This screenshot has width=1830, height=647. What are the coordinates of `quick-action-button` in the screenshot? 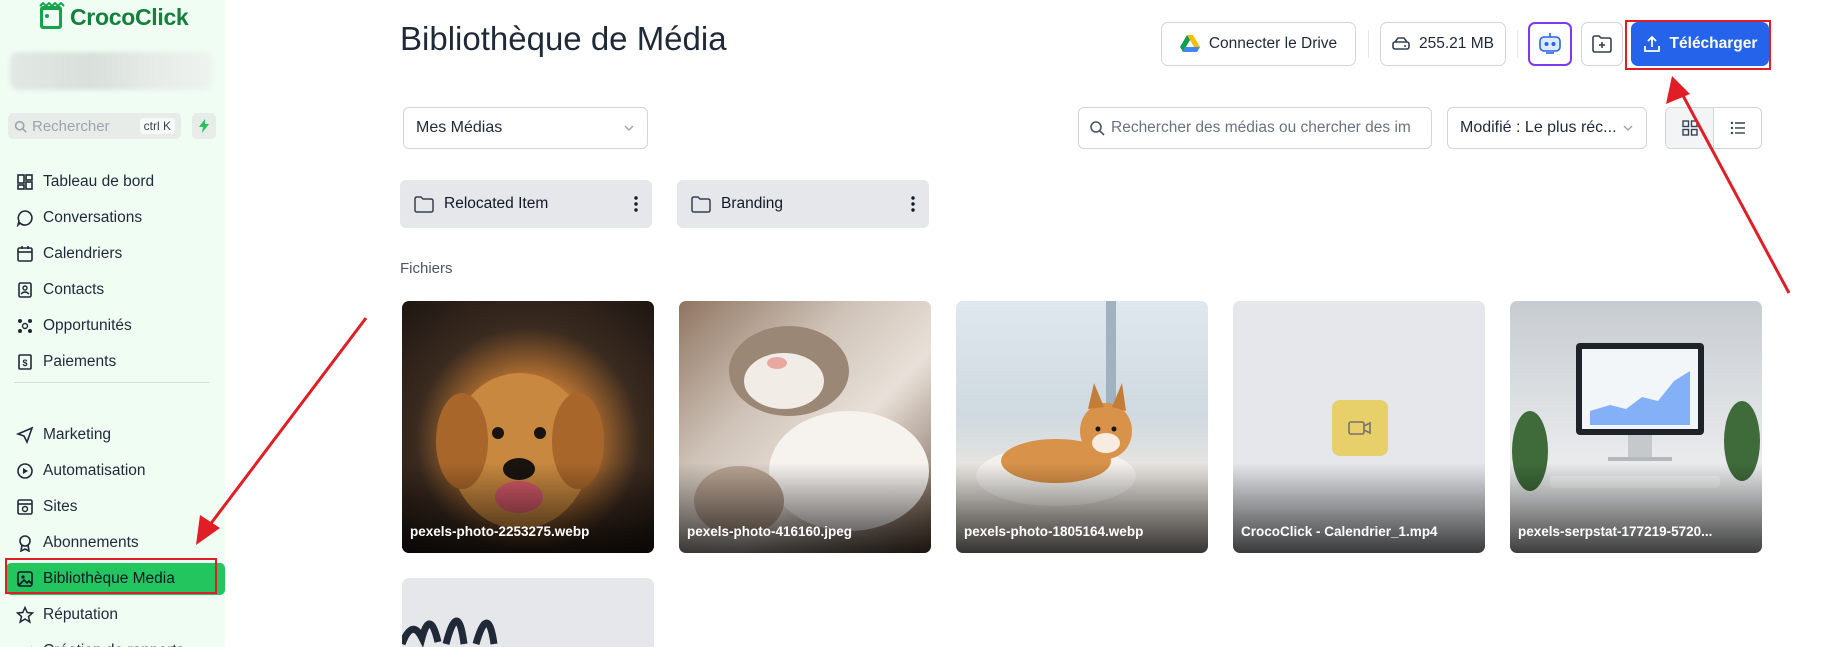 It's located at (204, 126).